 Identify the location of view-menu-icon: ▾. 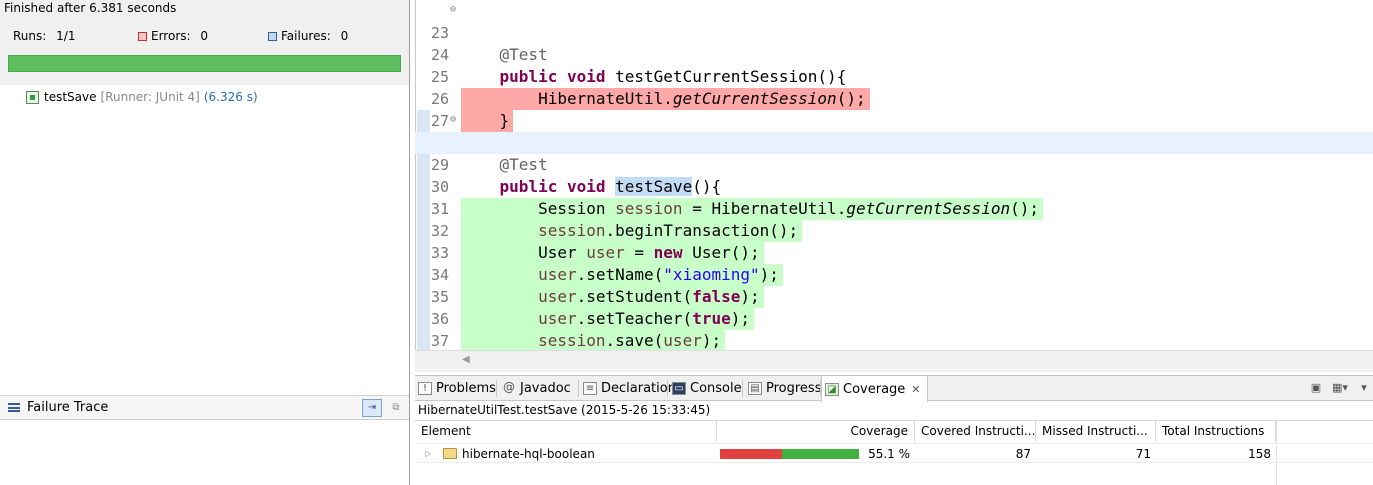
(1364, 388).